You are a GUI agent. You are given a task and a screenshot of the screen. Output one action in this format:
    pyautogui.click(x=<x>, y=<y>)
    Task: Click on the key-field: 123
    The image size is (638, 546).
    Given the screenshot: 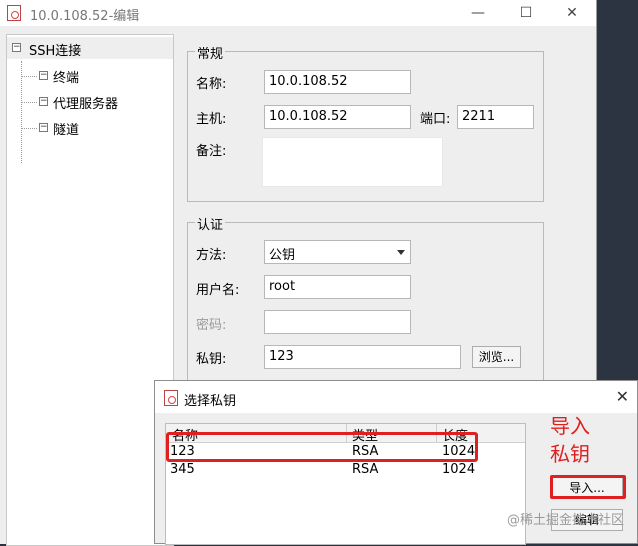 What is the action you would take?
    pyautogui.click(x=362, y=357)
    